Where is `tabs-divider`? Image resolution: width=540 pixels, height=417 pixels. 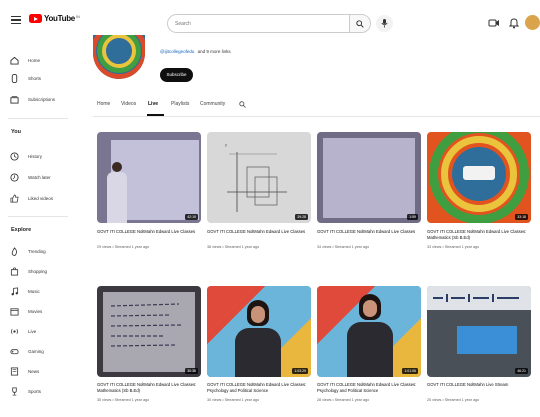 tabs-divider is located at coordinates (316, 116).